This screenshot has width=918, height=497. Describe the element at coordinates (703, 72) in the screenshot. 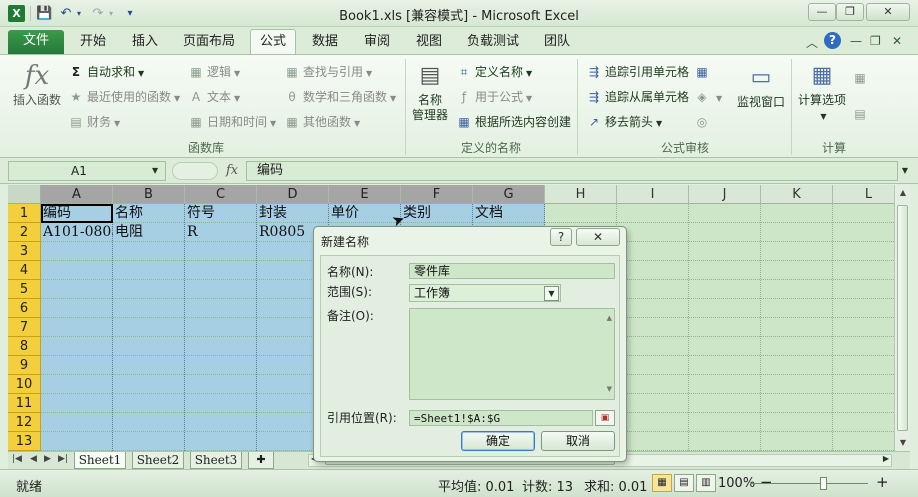

I see `show-formulas-icon: ▦` at that location.